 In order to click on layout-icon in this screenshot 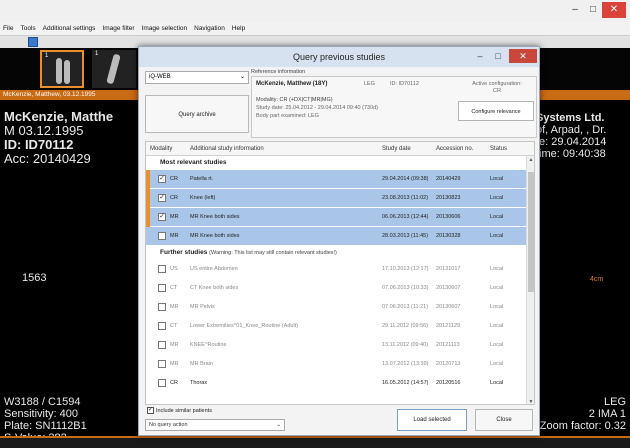, I will do `click(33, 42)`.